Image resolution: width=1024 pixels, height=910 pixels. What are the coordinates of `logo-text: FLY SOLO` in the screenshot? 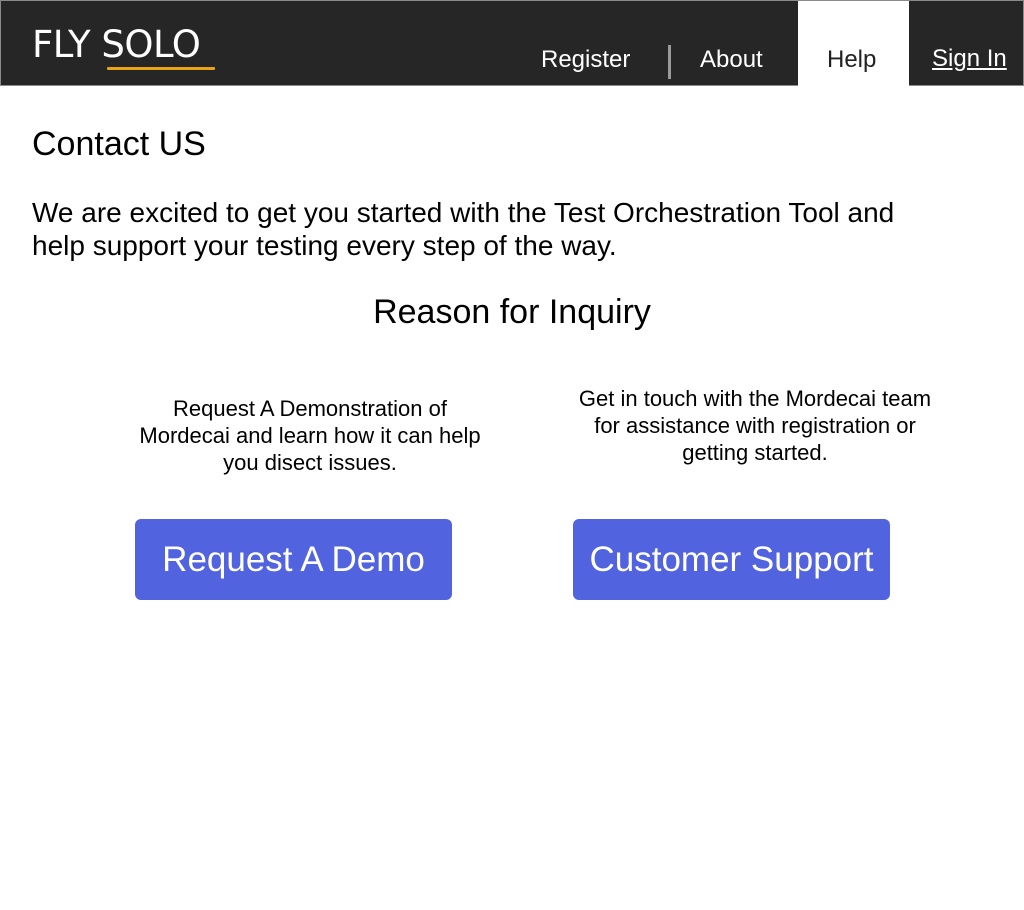 It's located at (116, 44).